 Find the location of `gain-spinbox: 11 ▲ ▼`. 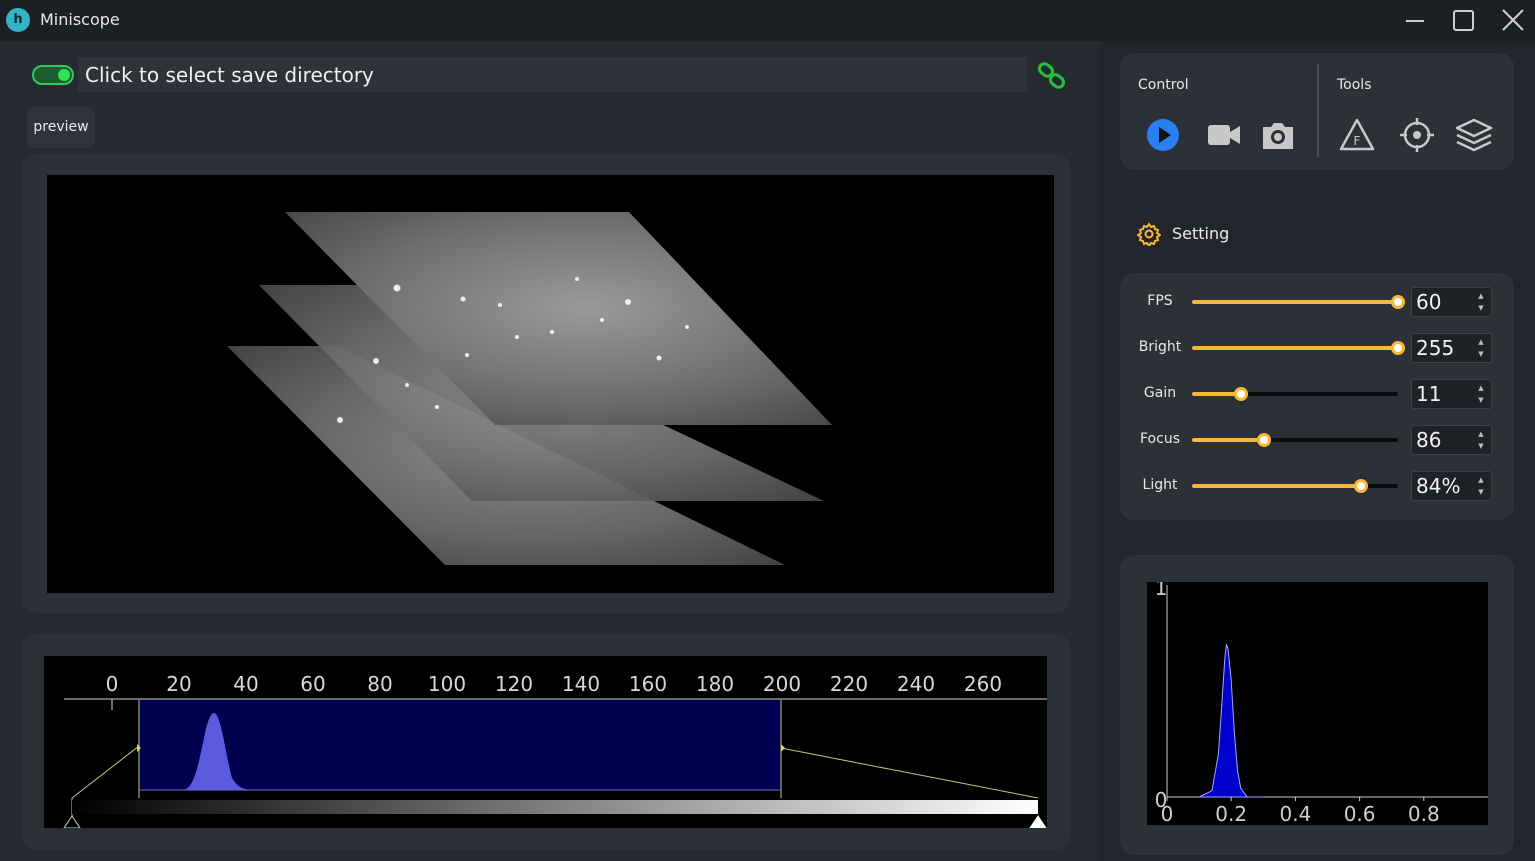

gain-spinbox: 11 ▲ ▼ is located at coordinates (1451, 394).